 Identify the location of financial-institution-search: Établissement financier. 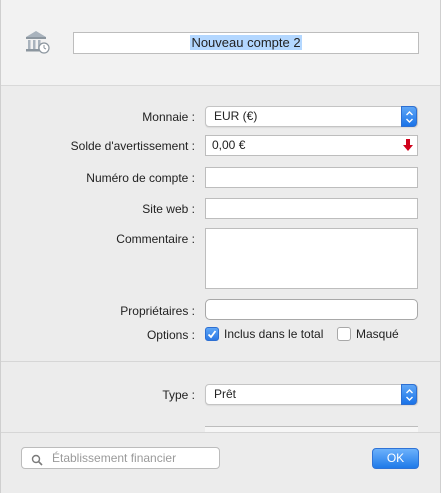
(120, 458).